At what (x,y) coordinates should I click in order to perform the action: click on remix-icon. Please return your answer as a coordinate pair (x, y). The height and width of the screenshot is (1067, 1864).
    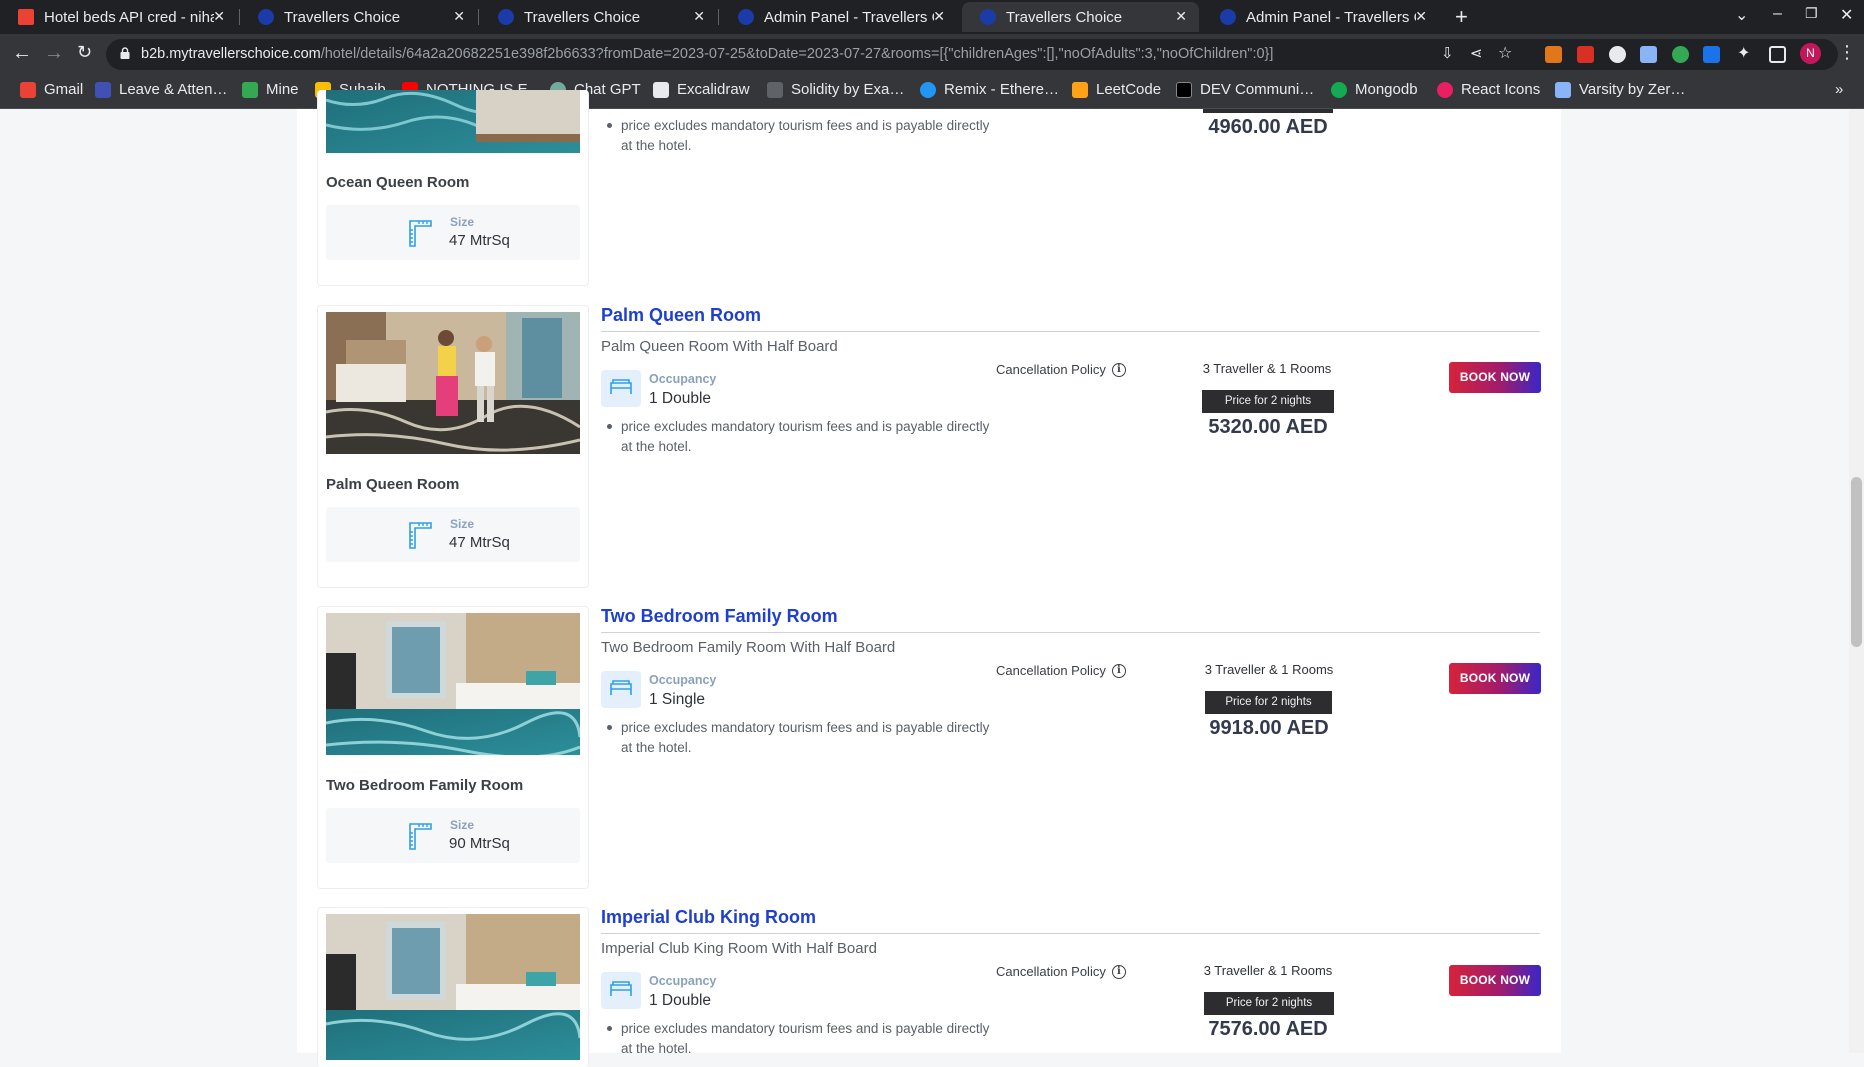
    Looking at the image, I should click on (928, 89).